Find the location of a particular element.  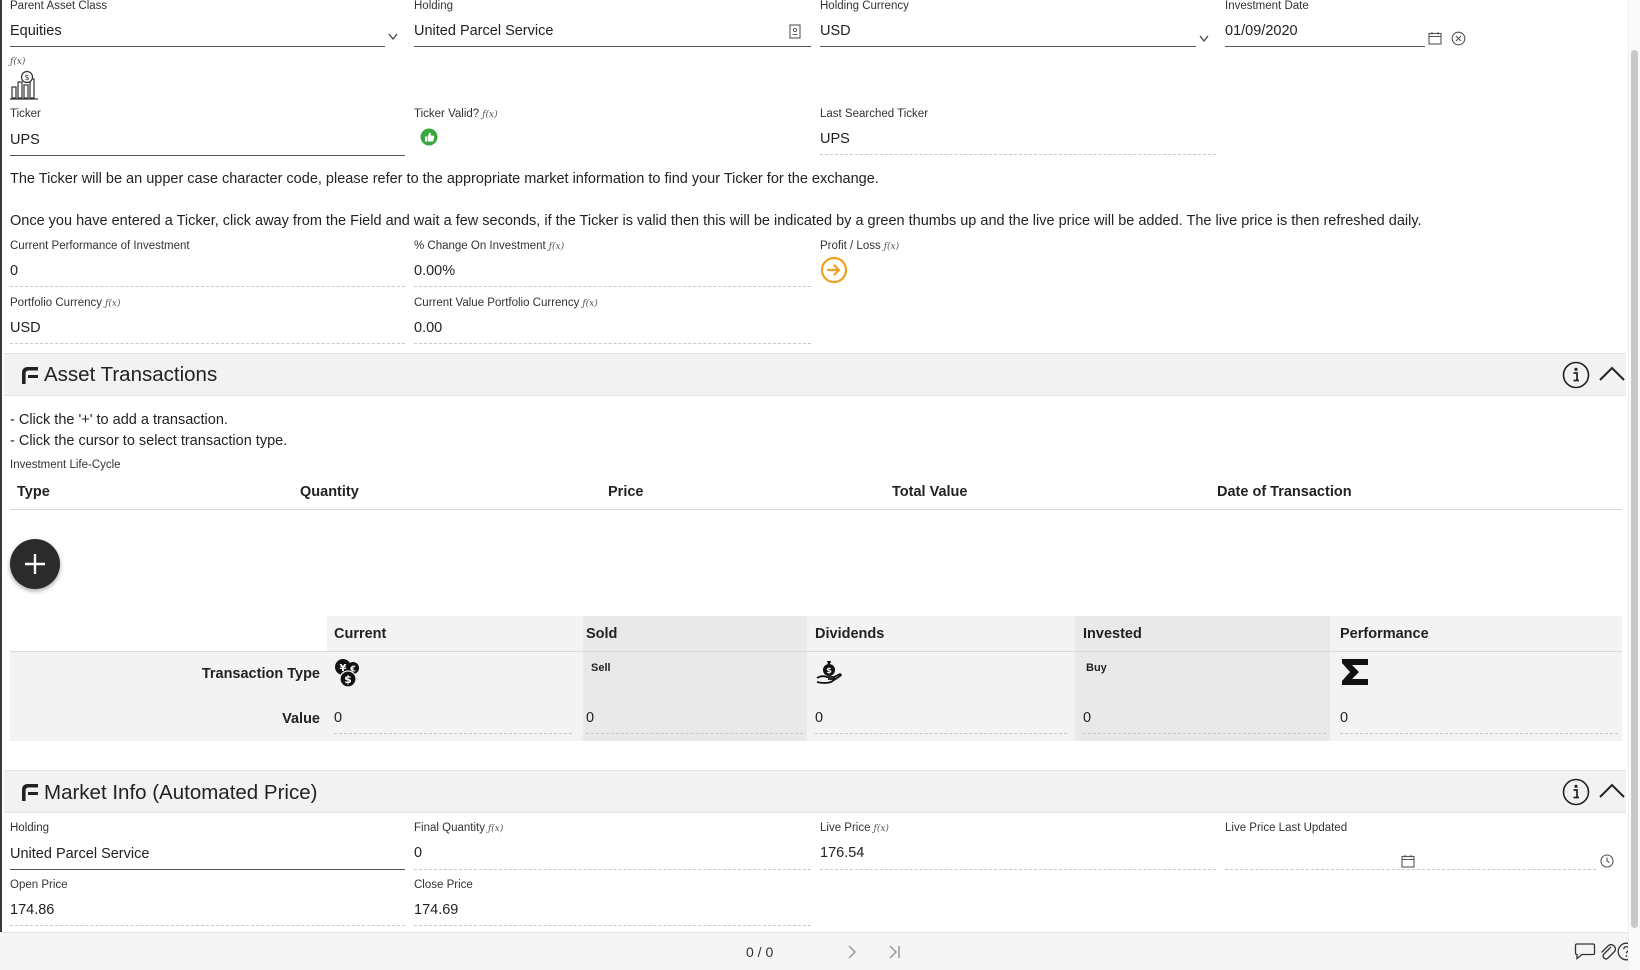

comment-icon is located at coordinates (1585, 951).